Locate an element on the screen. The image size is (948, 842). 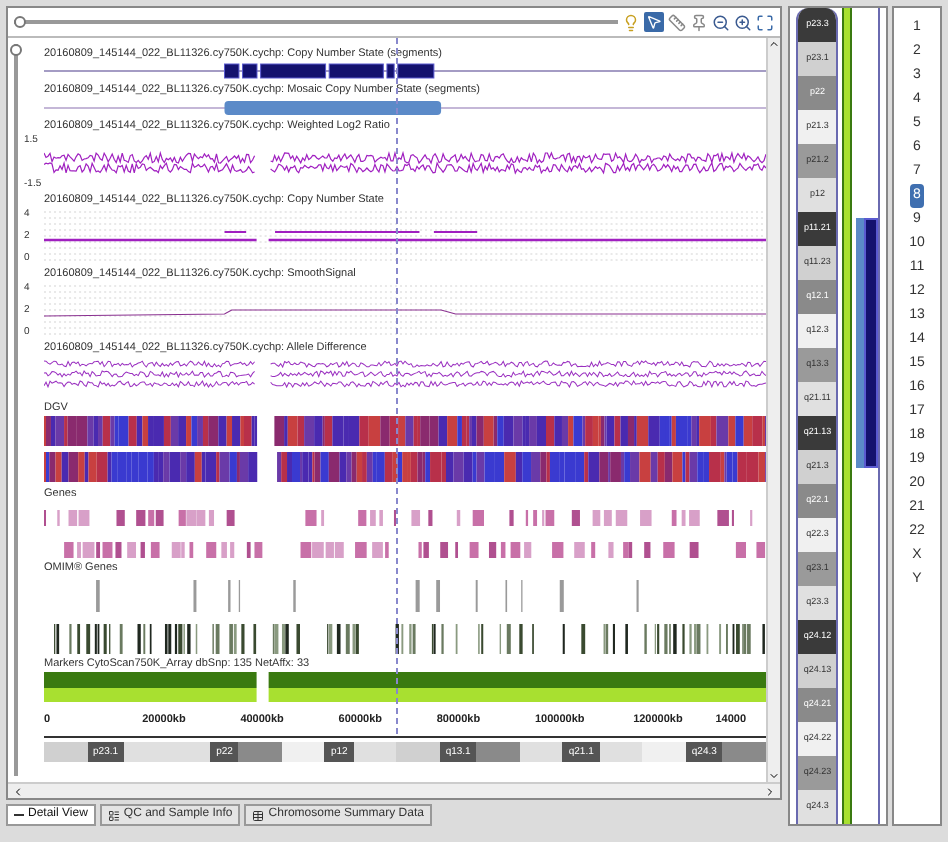
horizontal-scrollbar is located at coordinates (394, 790).